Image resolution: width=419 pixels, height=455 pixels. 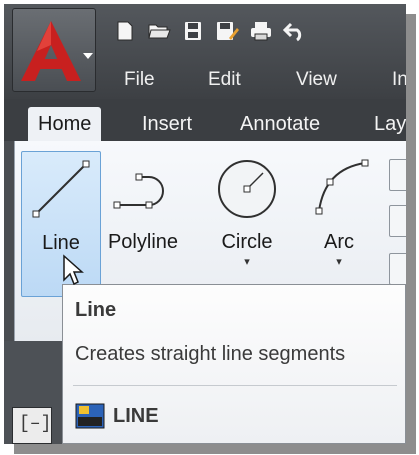 I want to click on save-as-icon, so click(x=227, y=31).